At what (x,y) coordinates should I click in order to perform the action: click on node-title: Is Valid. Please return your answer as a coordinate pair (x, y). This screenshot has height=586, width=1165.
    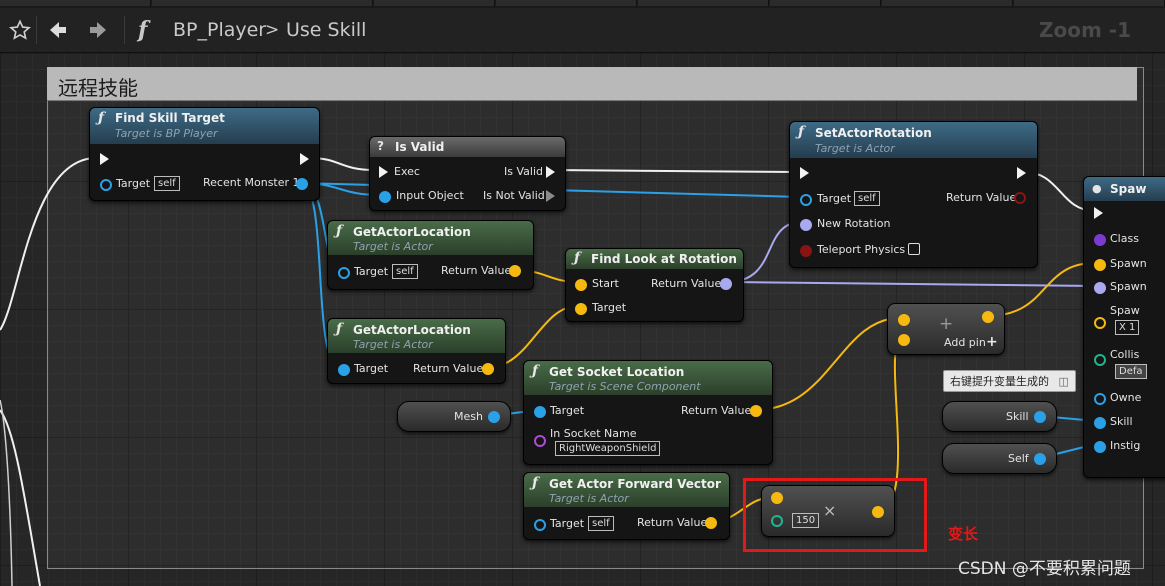
    Looking at the image, I should click on (420, 147).